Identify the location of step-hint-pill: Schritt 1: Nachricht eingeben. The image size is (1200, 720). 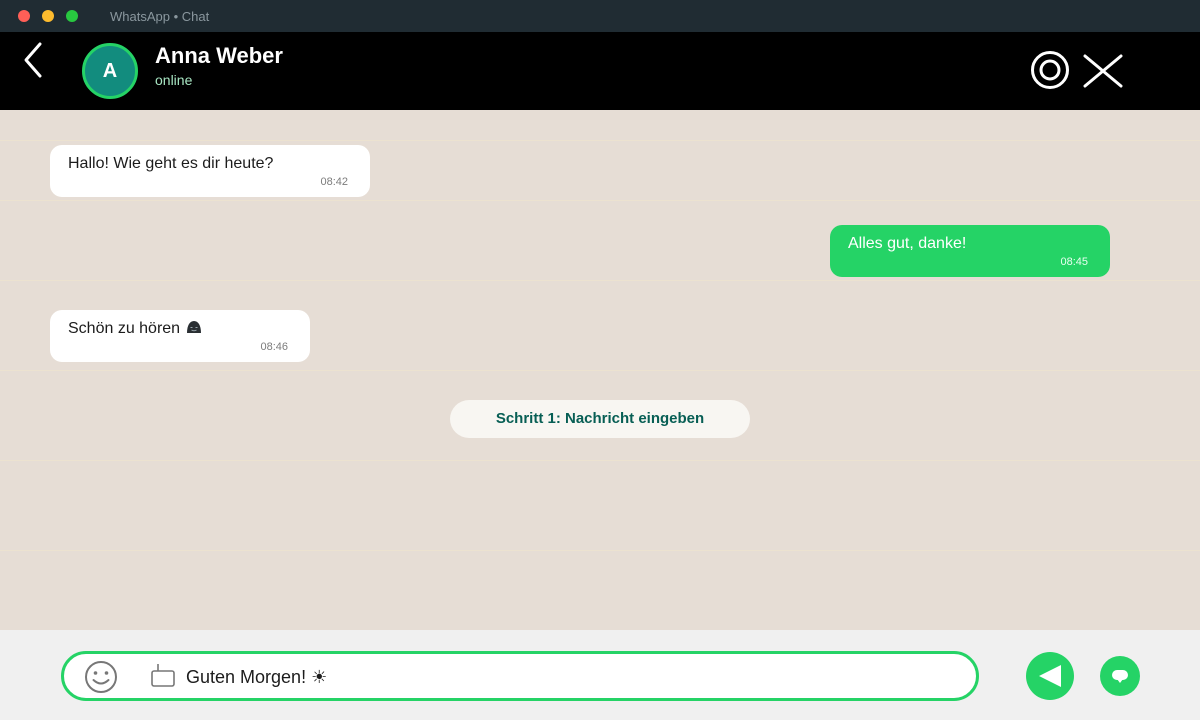
(600, 419).